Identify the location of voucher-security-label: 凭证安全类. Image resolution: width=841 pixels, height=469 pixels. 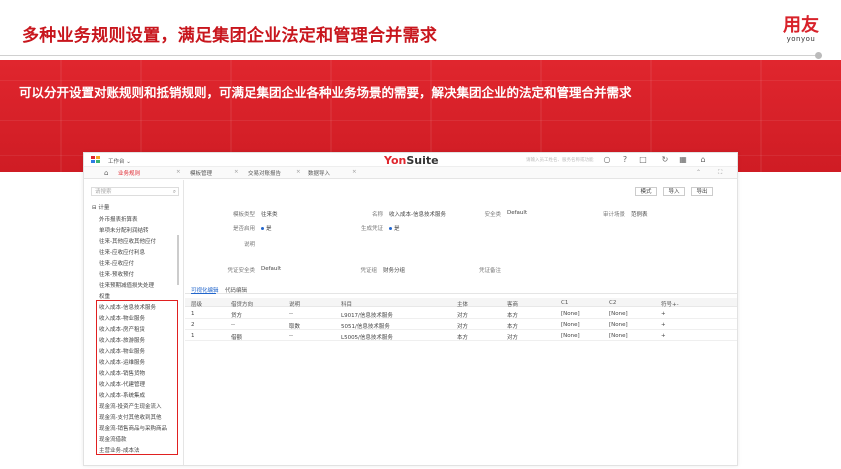
(241, 271).